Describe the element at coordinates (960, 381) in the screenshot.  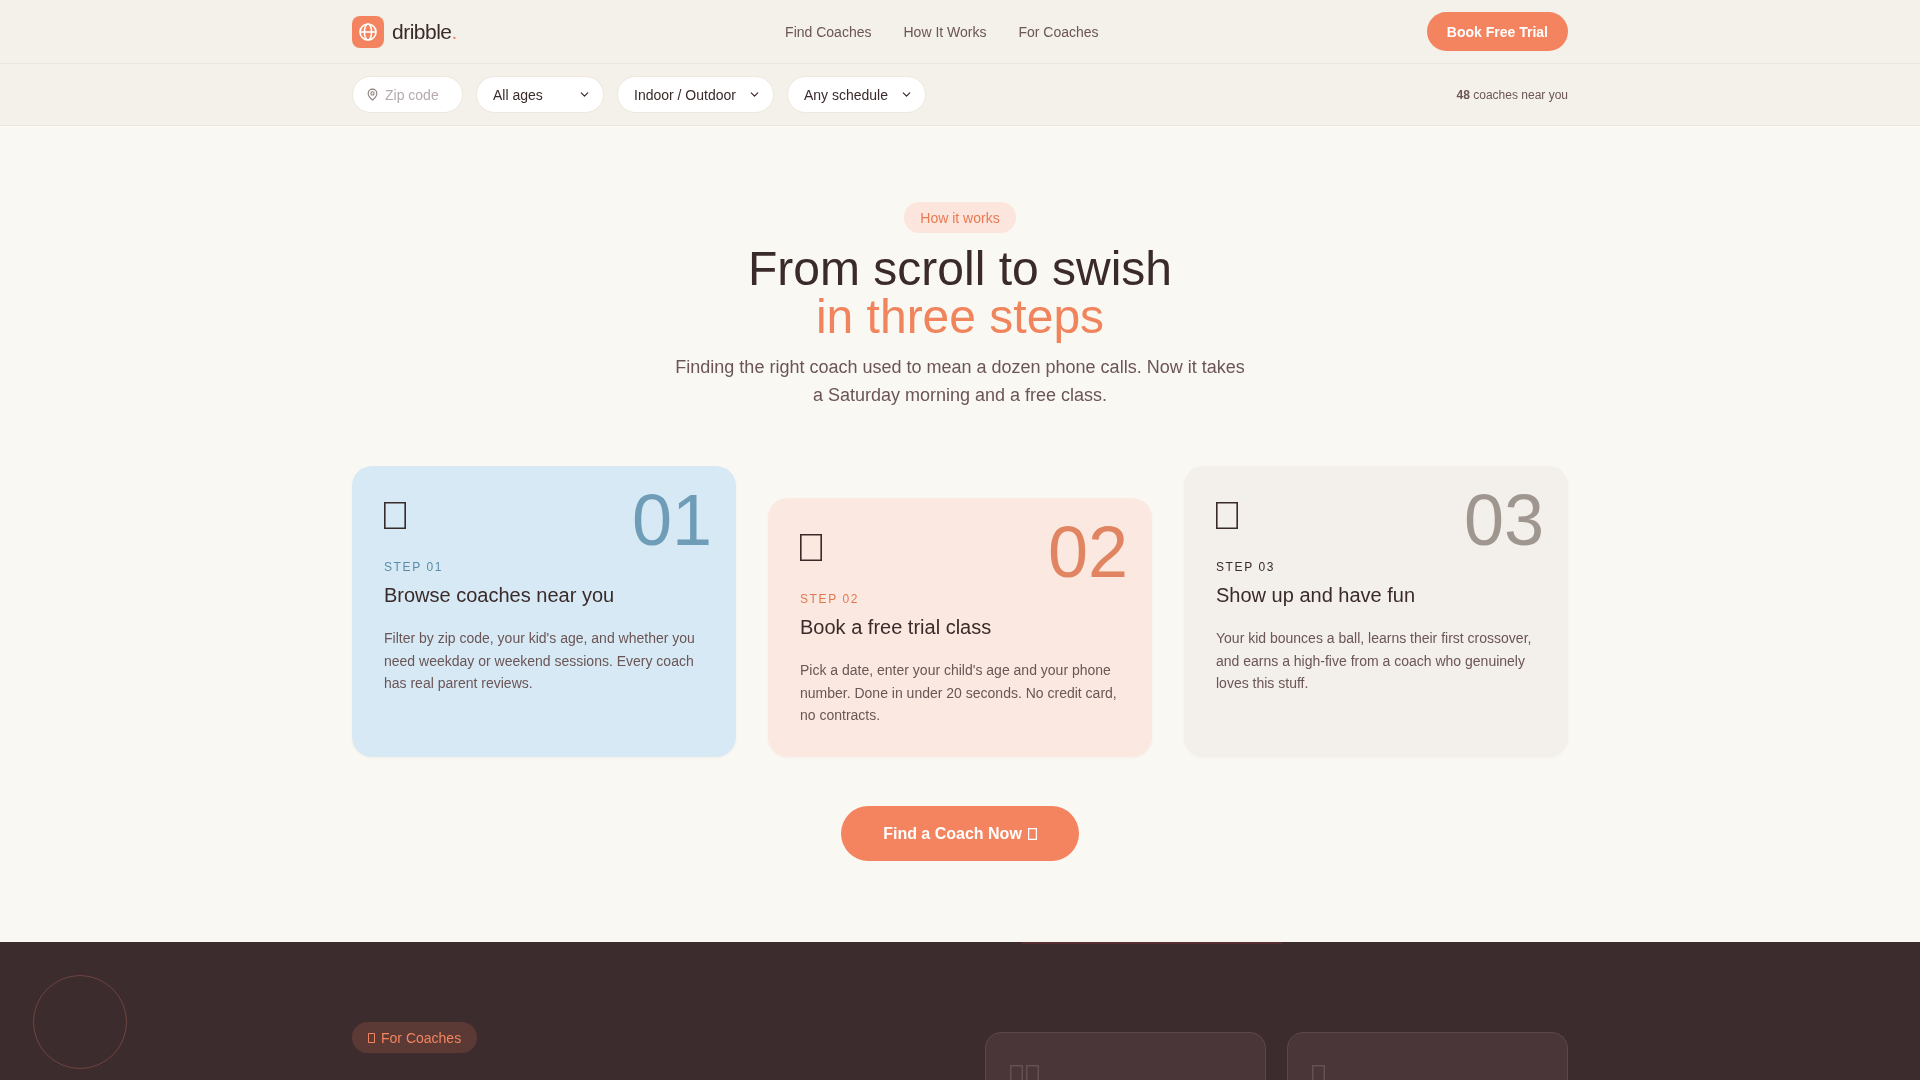
I see `section-intro: Finding the right coach used to mean a dozen phone calls. Now it takes a Saturday morning and a free class.` at that location.